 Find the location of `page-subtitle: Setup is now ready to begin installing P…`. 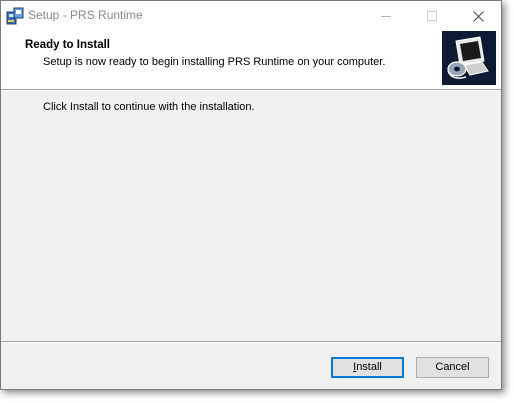

page-subtitle: Setup is now ready to begin installing P… is located at coordinates (214, 62).